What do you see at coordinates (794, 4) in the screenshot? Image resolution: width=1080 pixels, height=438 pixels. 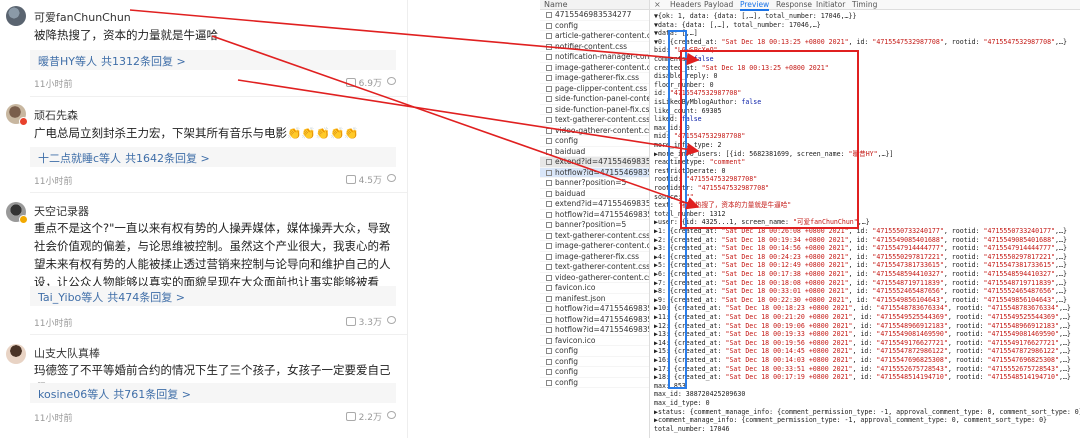 I see `tab-response: Response` at bounding box center [794, 4].